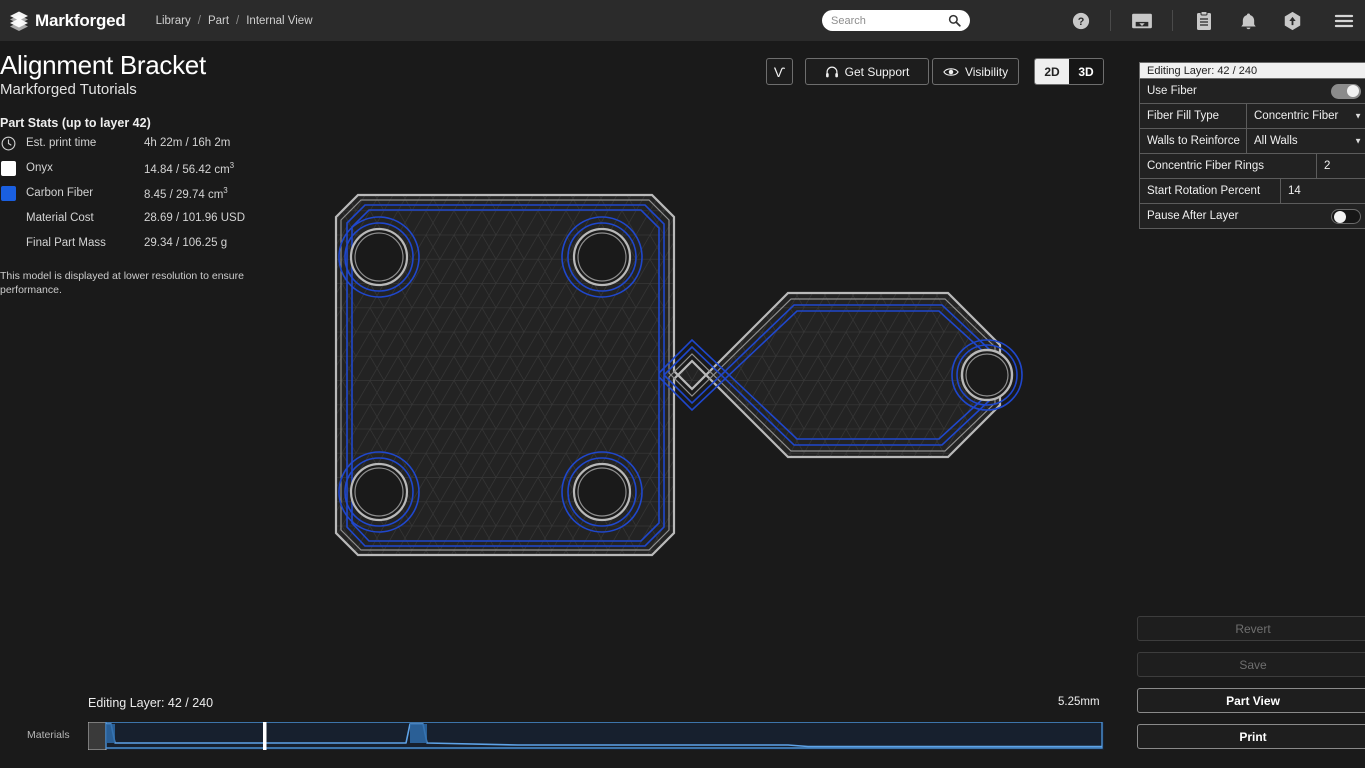 The width and height of the screenshot is (1365, 768). Describe the element at coordinates (195, 218) in the screenshot. I see `stat-value: 28.69 / 101.96 USD` at that location.